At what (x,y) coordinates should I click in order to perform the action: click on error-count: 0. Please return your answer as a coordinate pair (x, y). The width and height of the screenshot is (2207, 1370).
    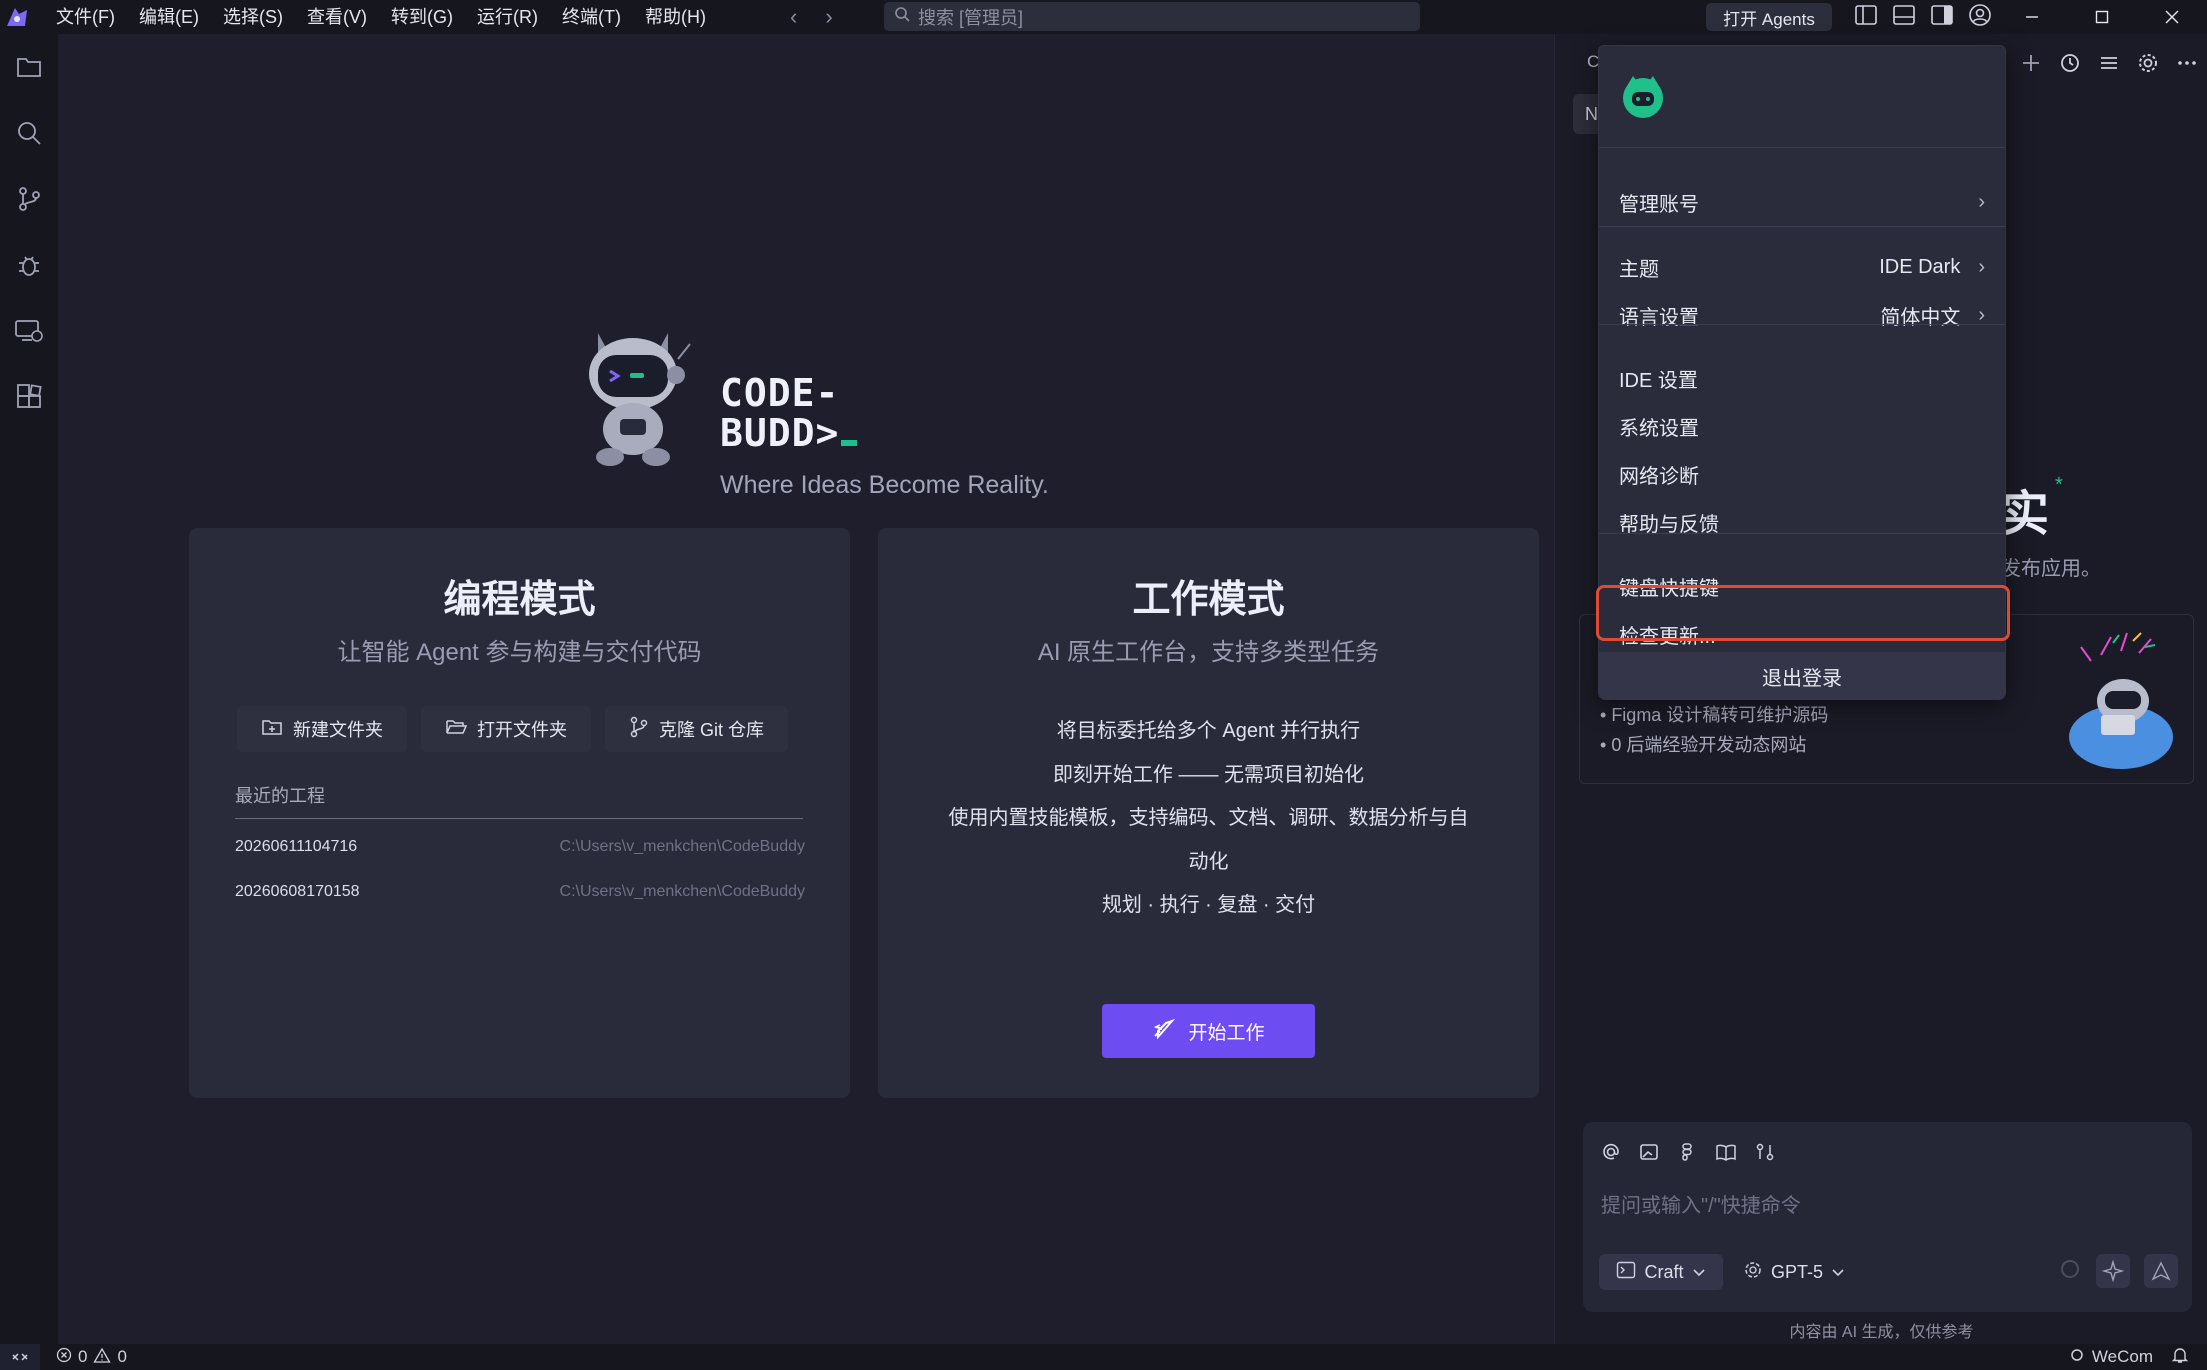
    Looking at the image, I should click on (83, 1356).